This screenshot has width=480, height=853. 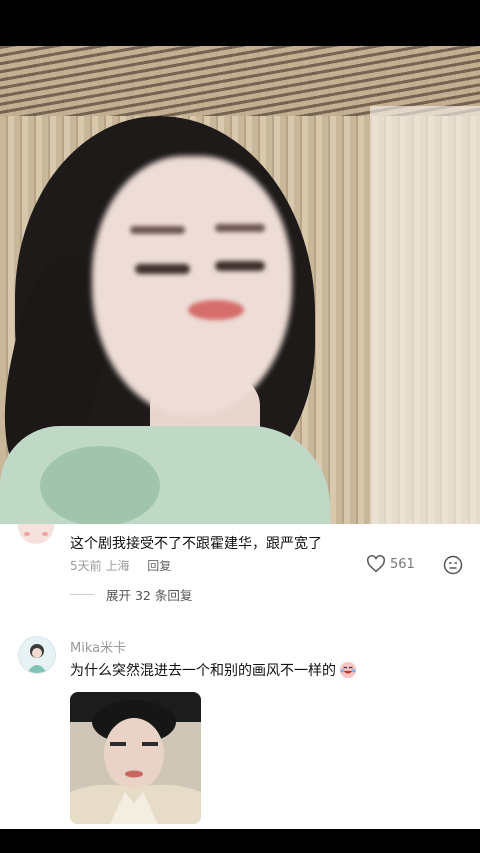 I want to click on like-button: 561, so click(x=390, y=564).